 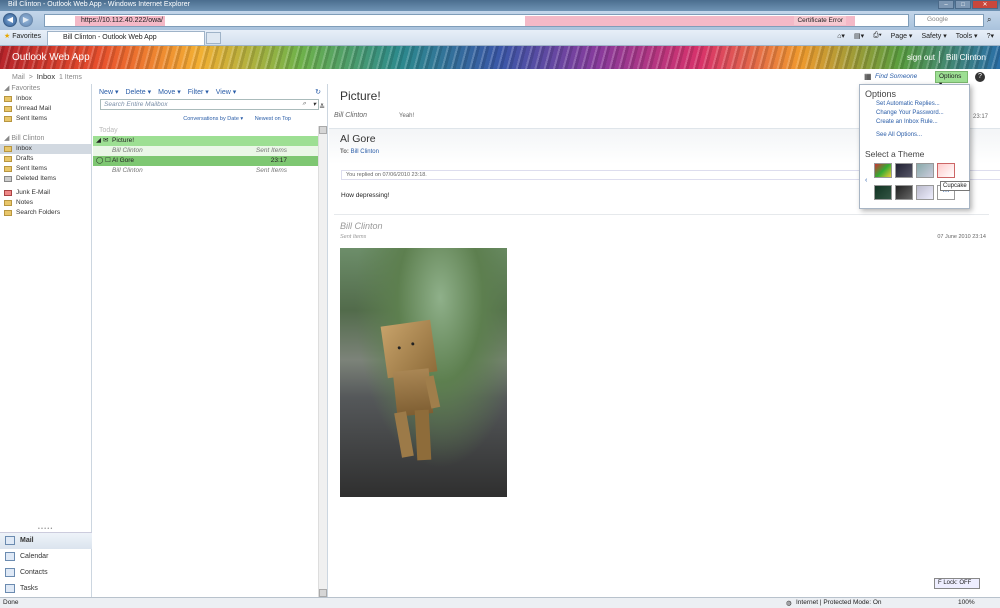 I want to click on delete-button: Delete ▾, so click(x=138, y=92).